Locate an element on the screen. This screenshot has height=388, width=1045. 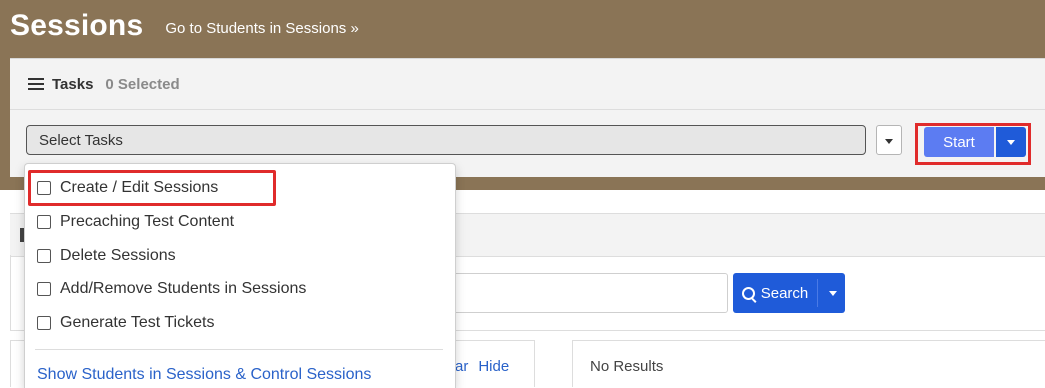
list-icon is located at coordinates (36, 84).